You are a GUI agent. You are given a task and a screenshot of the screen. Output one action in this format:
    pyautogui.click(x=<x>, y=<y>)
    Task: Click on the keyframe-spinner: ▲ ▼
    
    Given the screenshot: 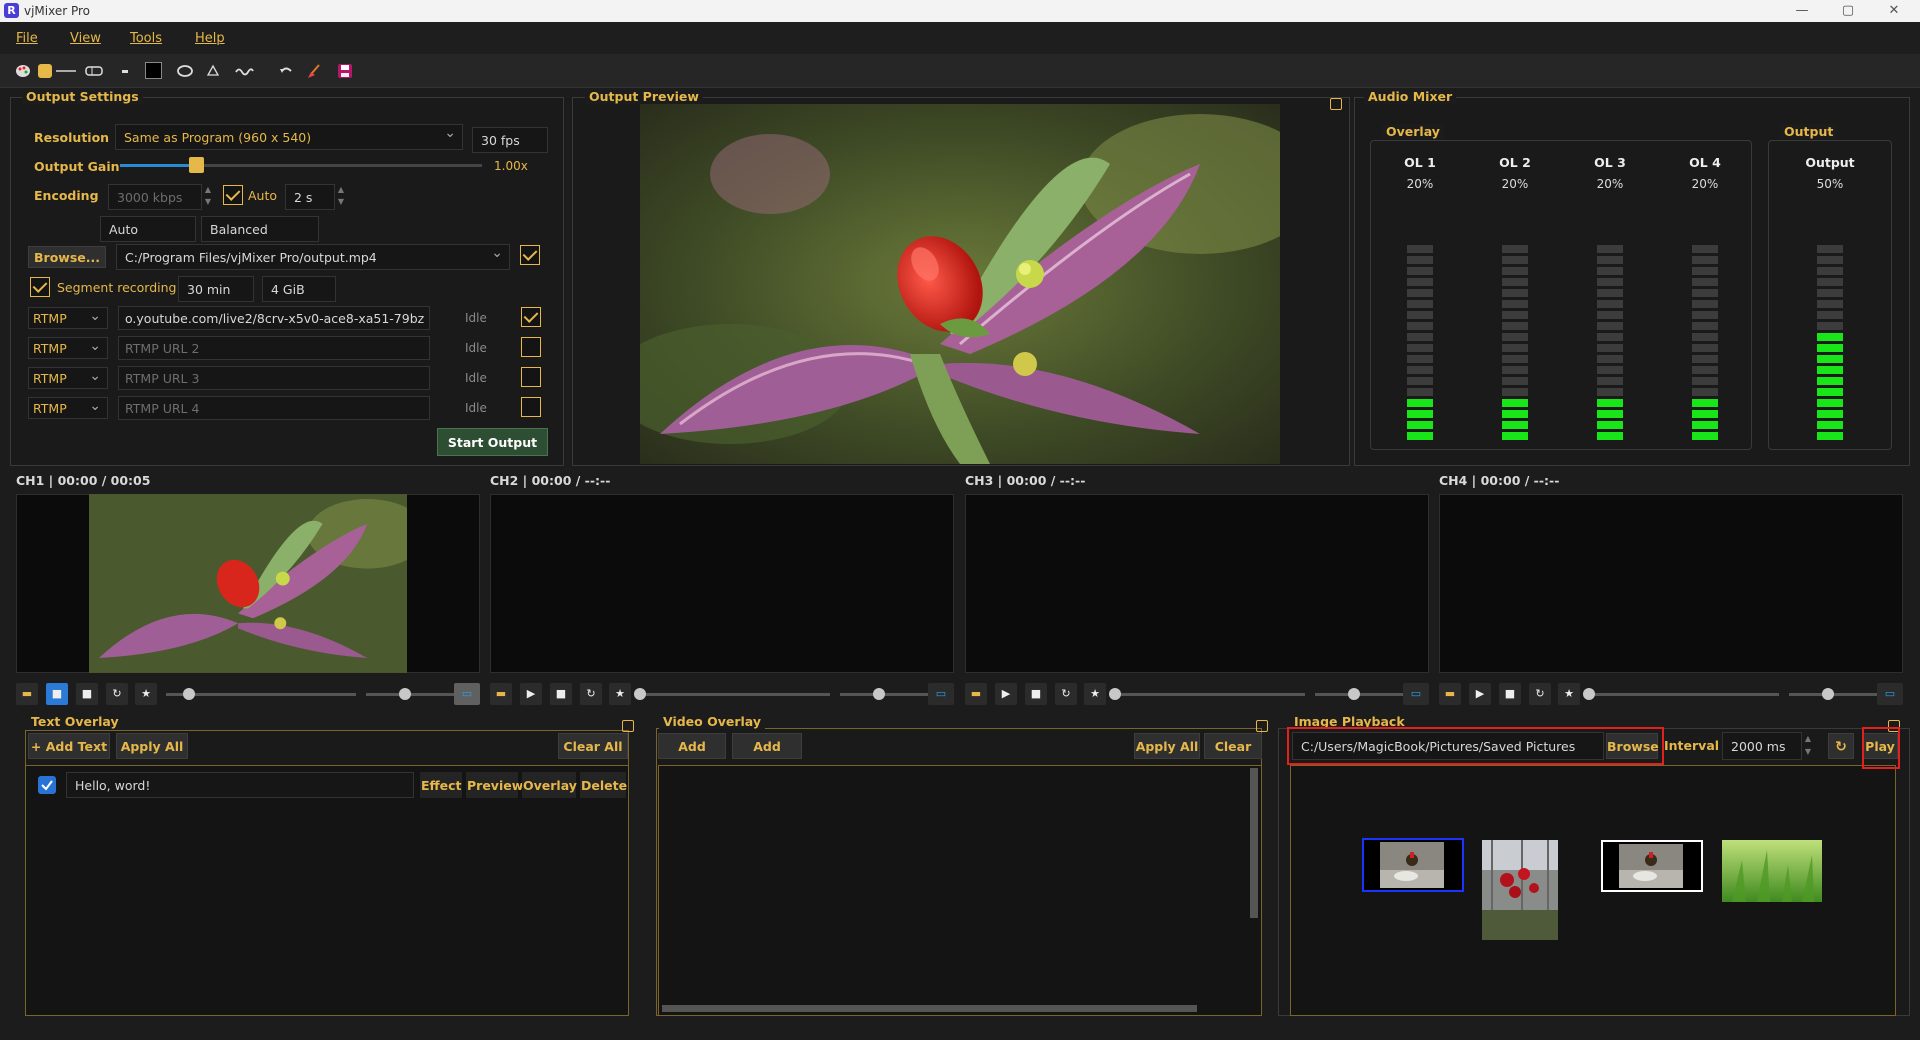 What is the action you would take?
    pyautogui.click(x=341, y=197)
    